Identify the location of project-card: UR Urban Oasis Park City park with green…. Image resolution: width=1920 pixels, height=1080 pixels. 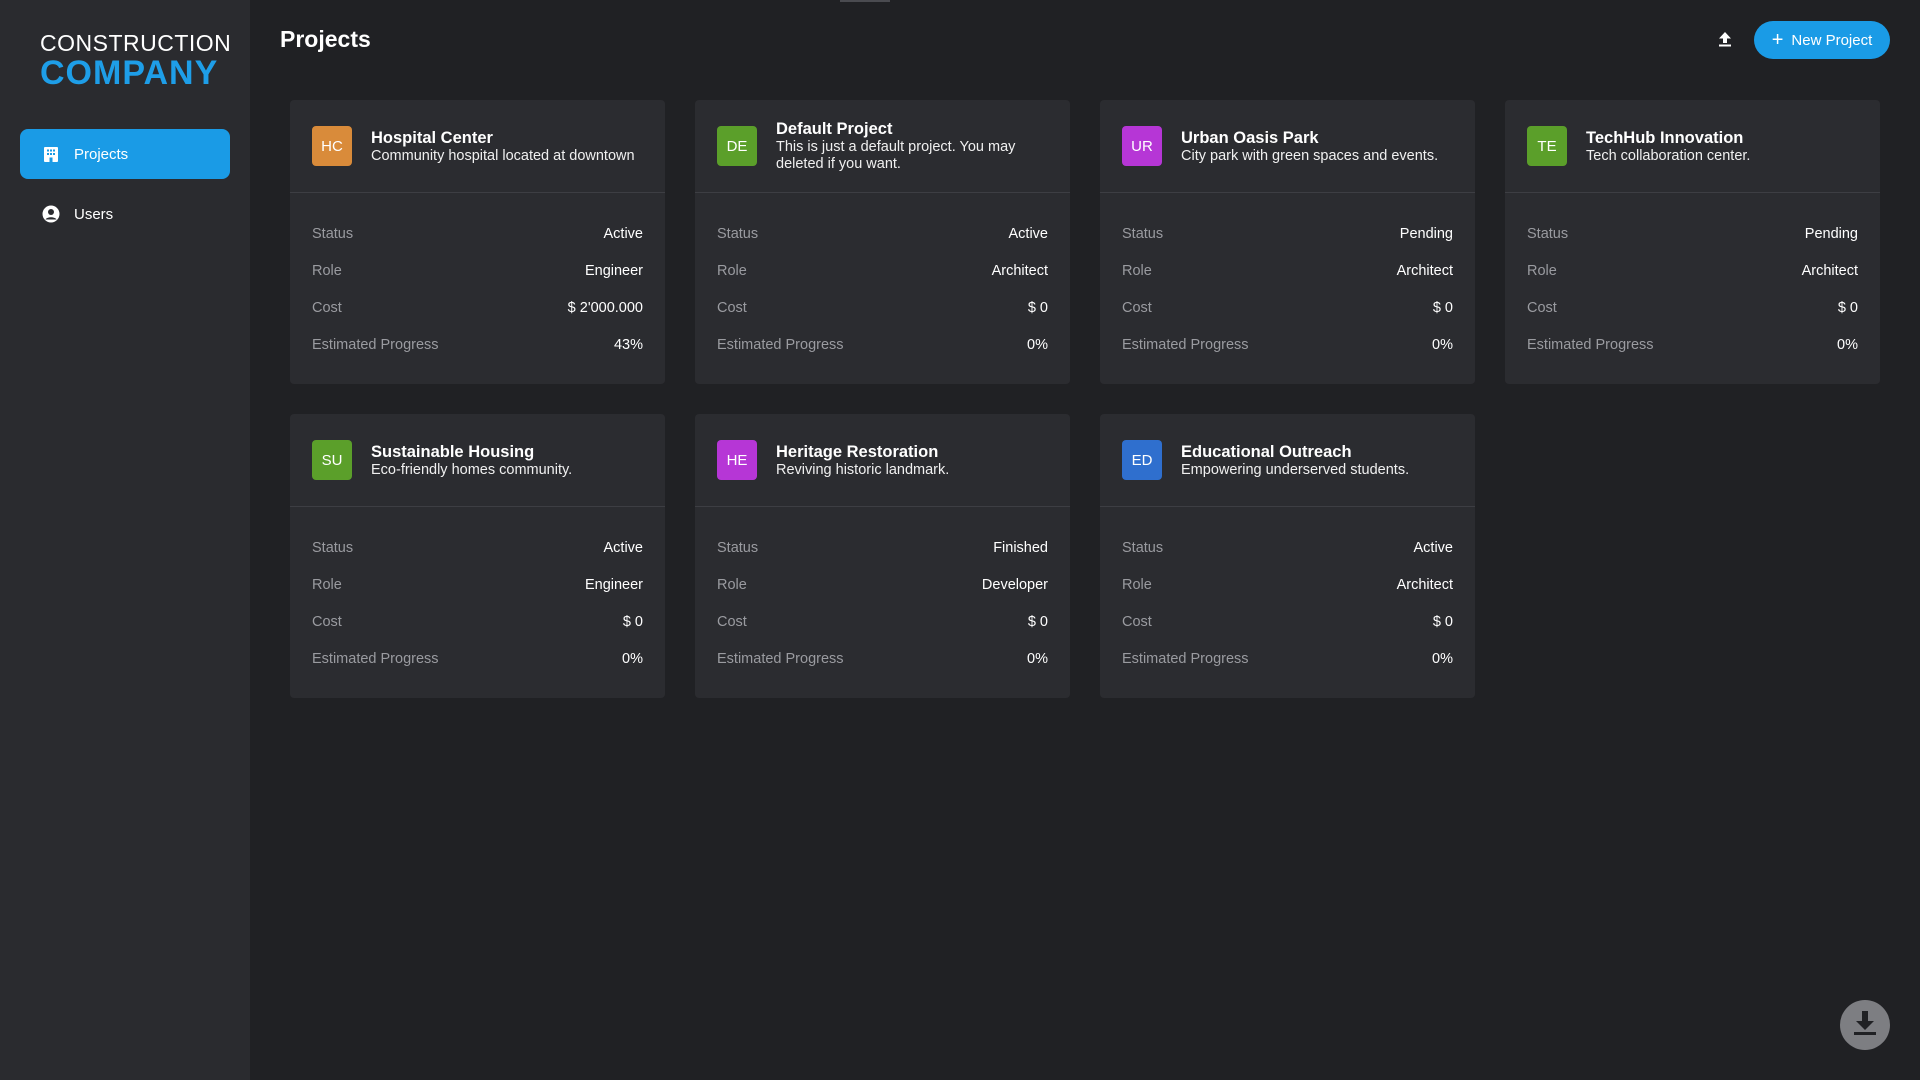
(1287, 242).